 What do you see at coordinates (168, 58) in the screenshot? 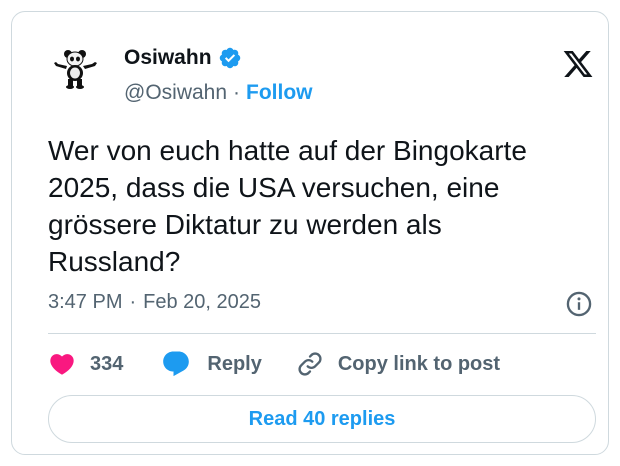
I see `author-name: Osiwahn` at bounding box center [168, 58].